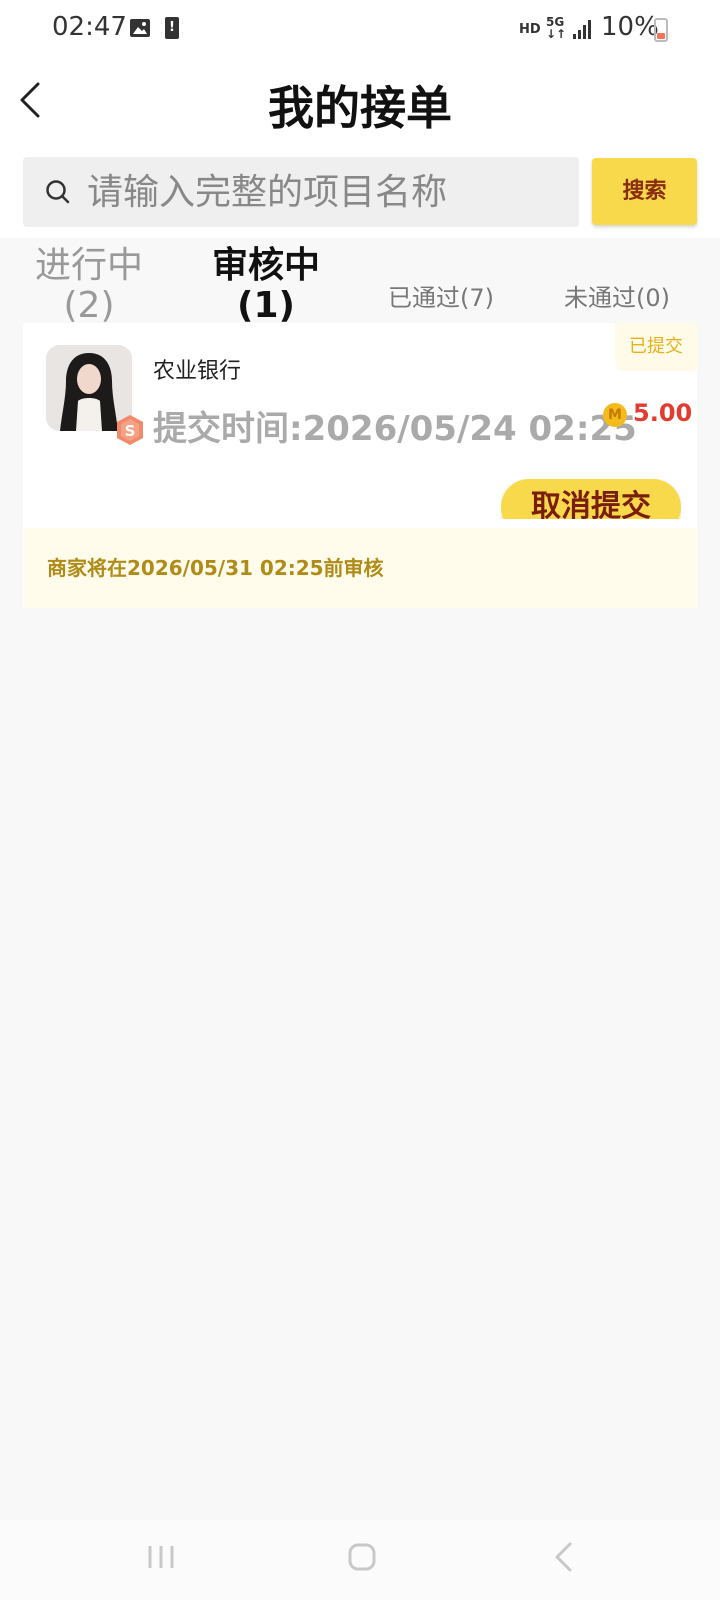 The height and width of the screenshot is (1600, 720). I want to click on app-header: 我的接单, so click(360, 100).